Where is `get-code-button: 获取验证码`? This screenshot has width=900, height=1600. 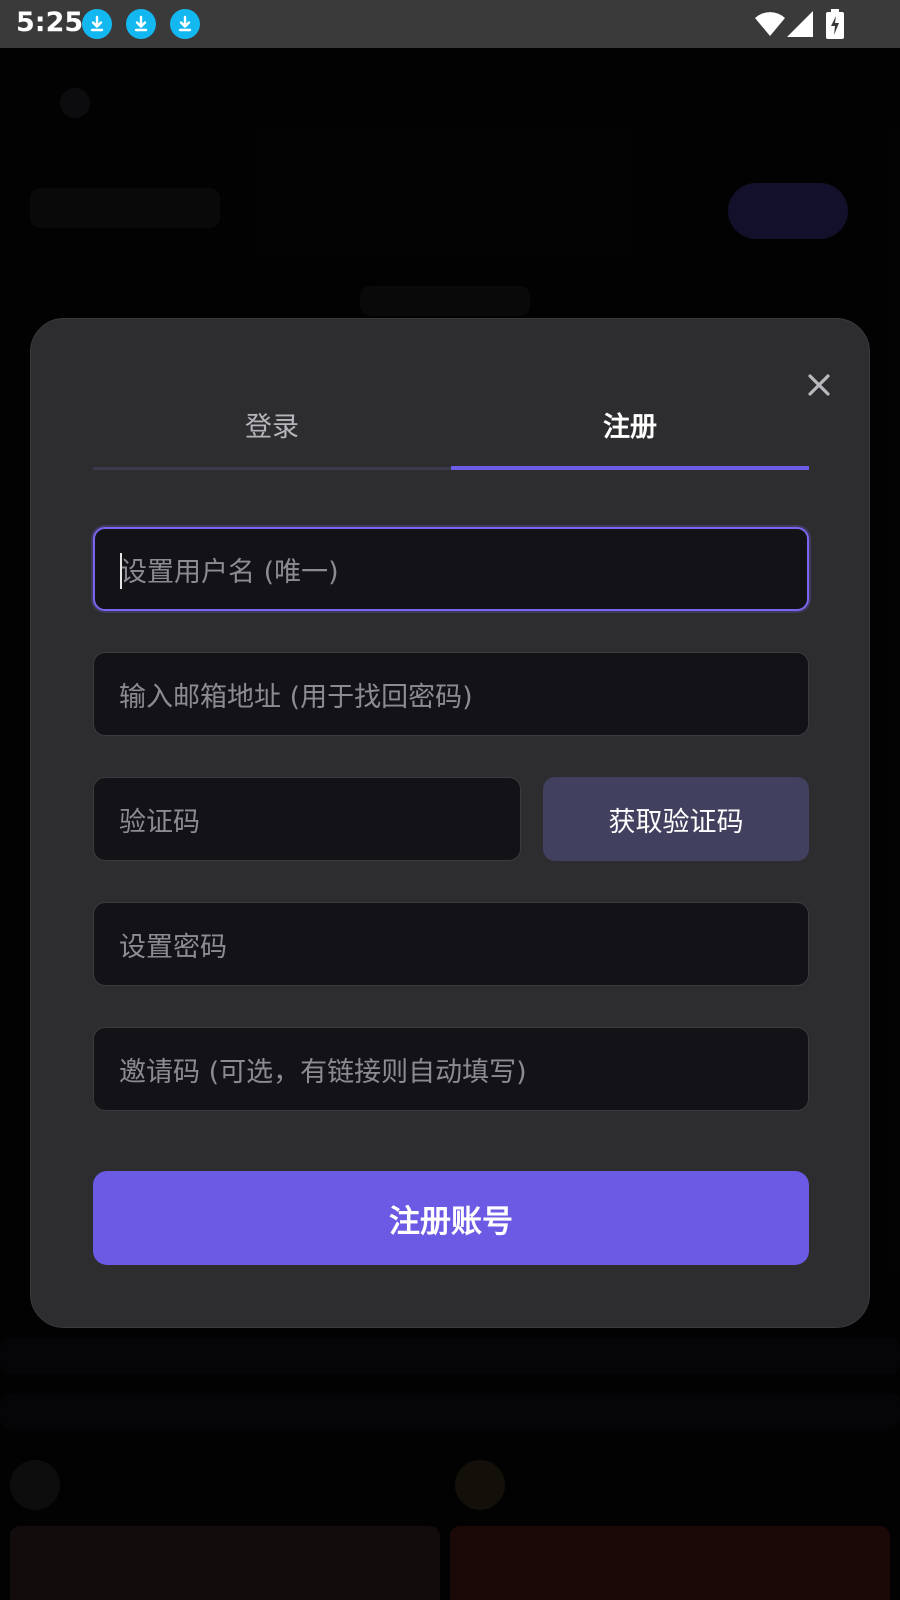
get-code-button: 获取验证码 is located at coordinates (676, 819).